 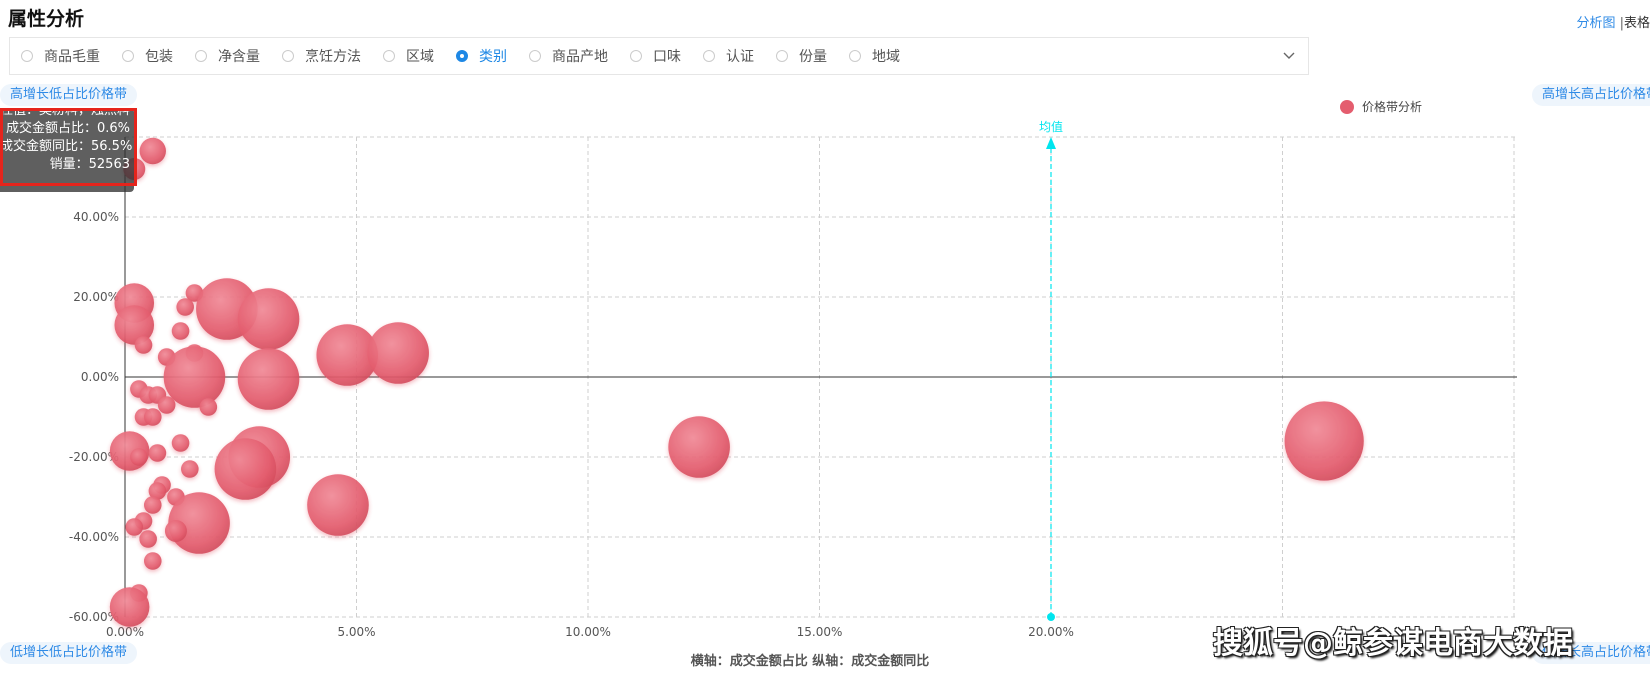 I want to click on mean-line-anchor, so click(x=1051, y=617).